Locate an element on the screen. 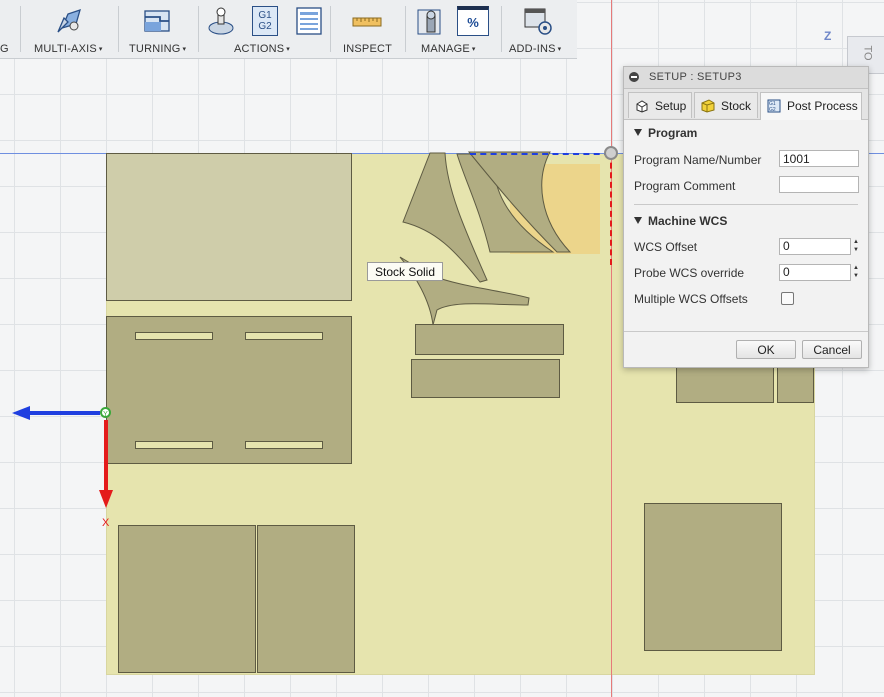  add-ins-label: ADD-INS is located at coordinates (532, 49).